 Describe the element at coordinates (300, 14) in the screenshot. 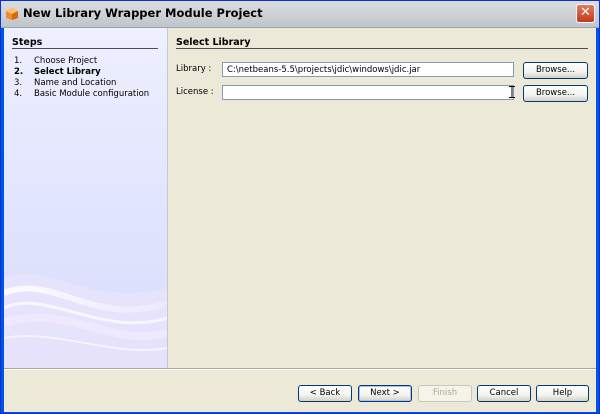

I see `title-bar: New Library Wrapper Module Project ✕` at that location.